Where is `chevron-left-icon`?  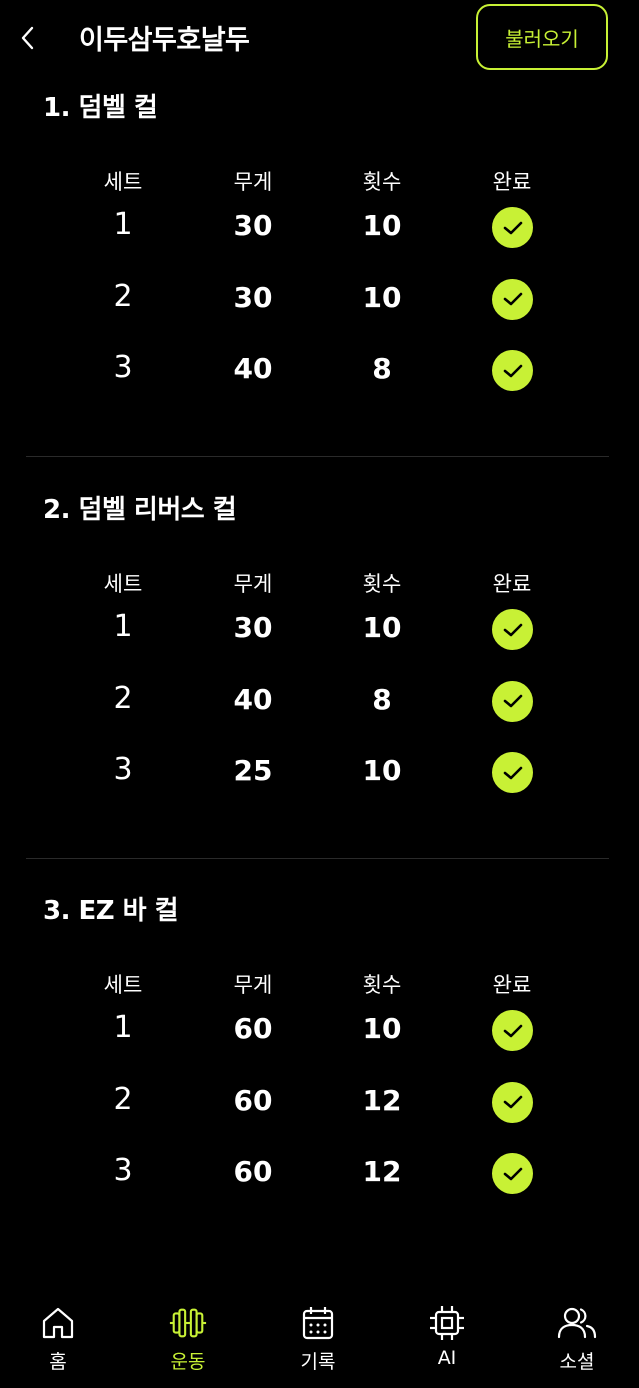 chevron-left-icon is located at coordinates (27, 38).